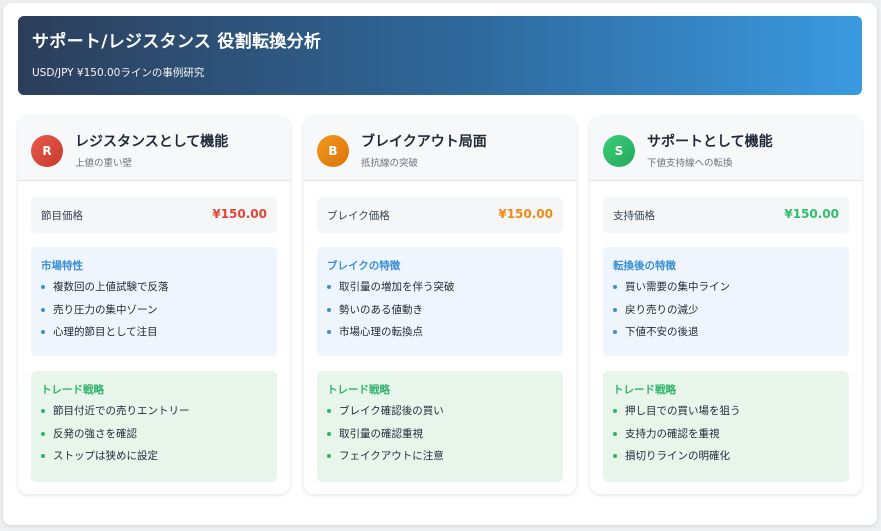  Describe the element at coordinates (333, 151) in the screenshot. I see `breakout-badge: B` at that location.